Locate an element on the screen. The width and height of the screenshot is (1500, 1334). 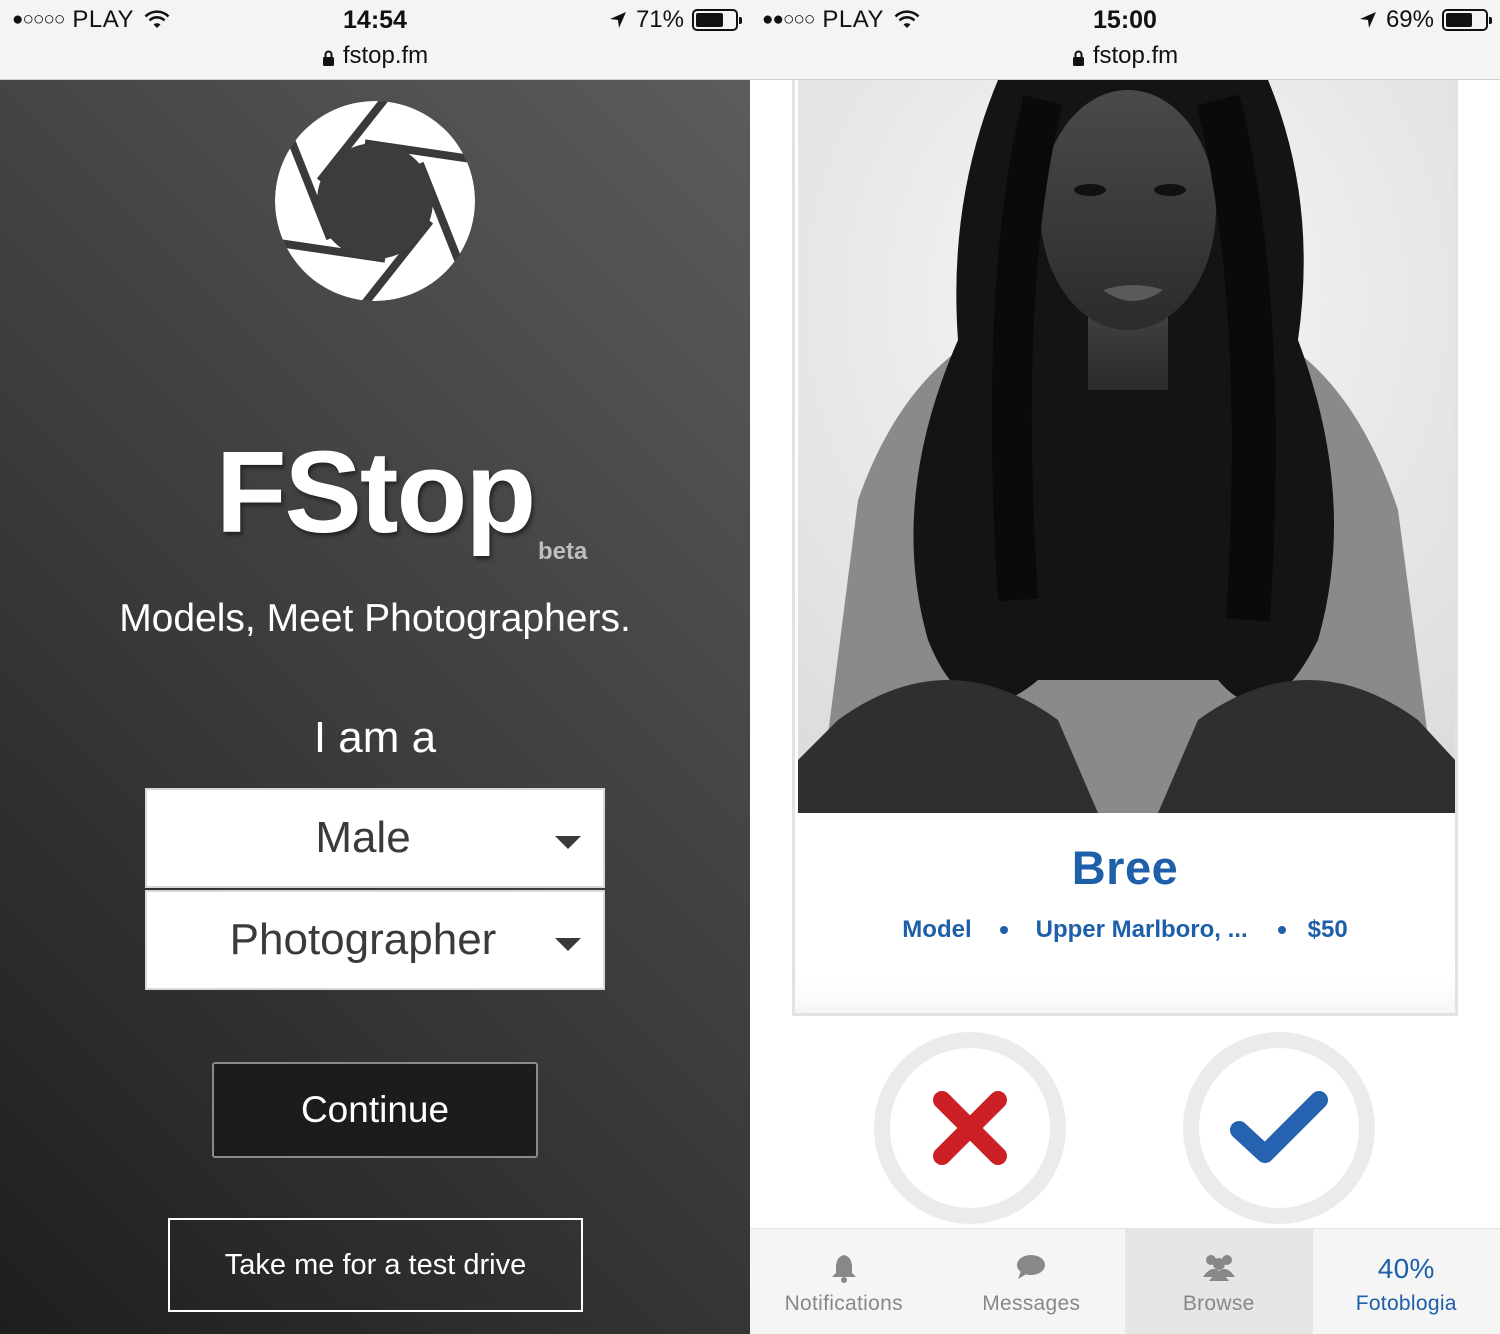
status-bar: ●●○○○ PLAY 15:00 69% fstop.fm is located at coordinates (1125, 40).